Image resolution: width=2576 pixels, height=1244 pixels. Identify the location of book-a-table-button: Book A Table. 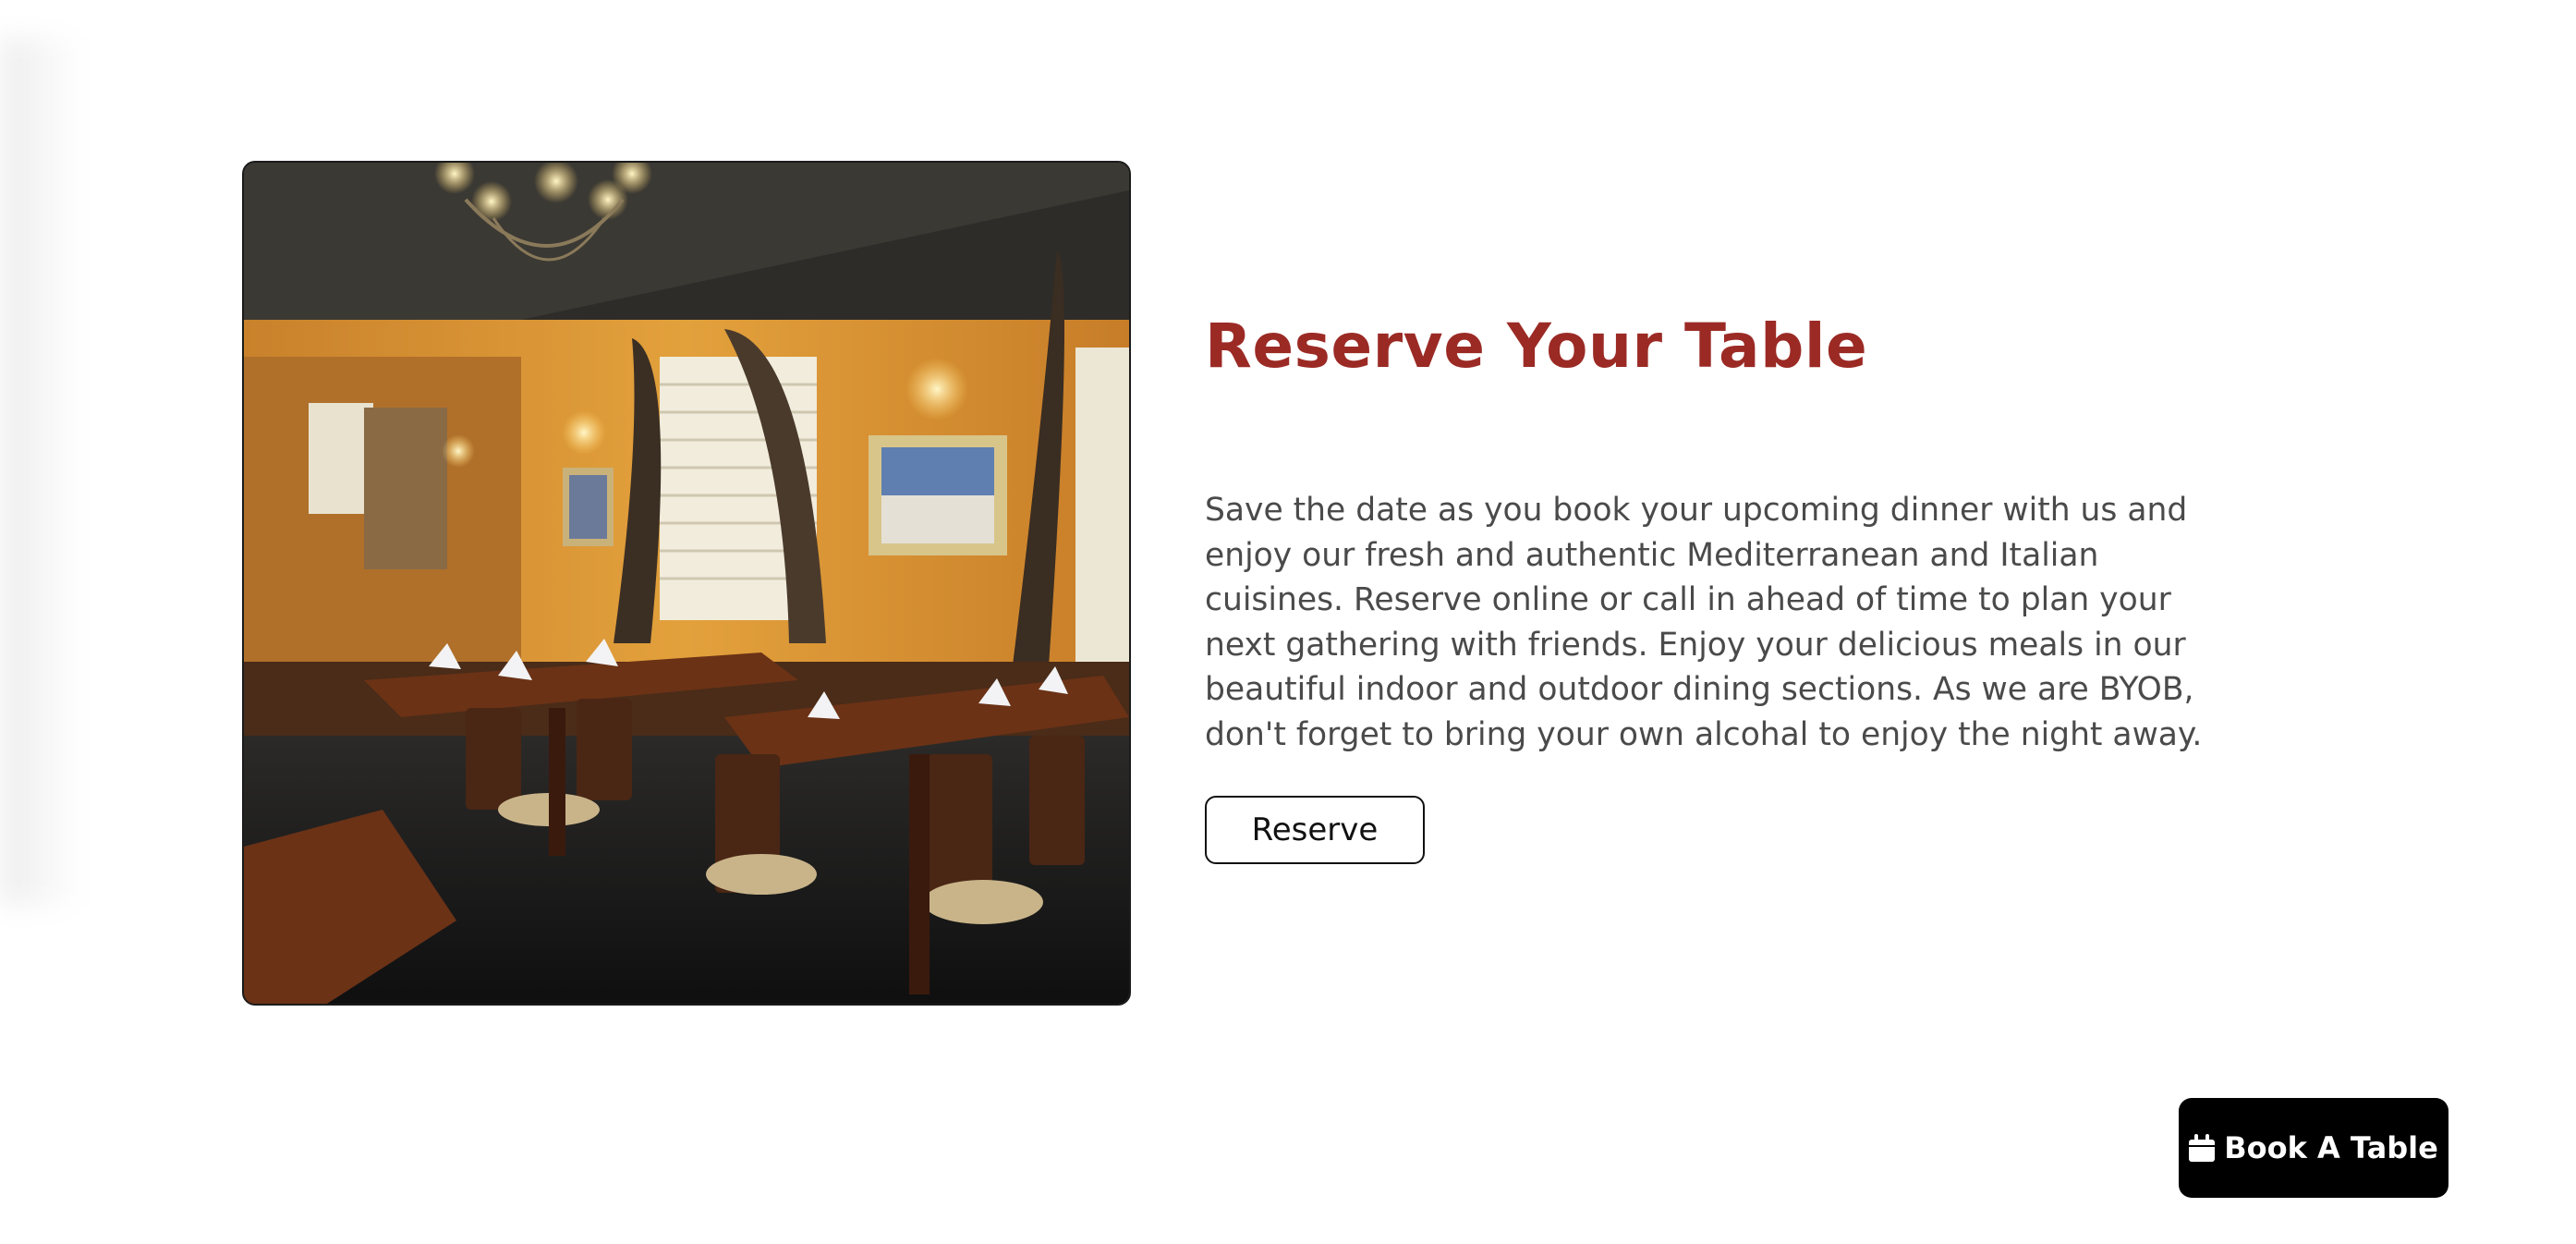
(2313, 1148).